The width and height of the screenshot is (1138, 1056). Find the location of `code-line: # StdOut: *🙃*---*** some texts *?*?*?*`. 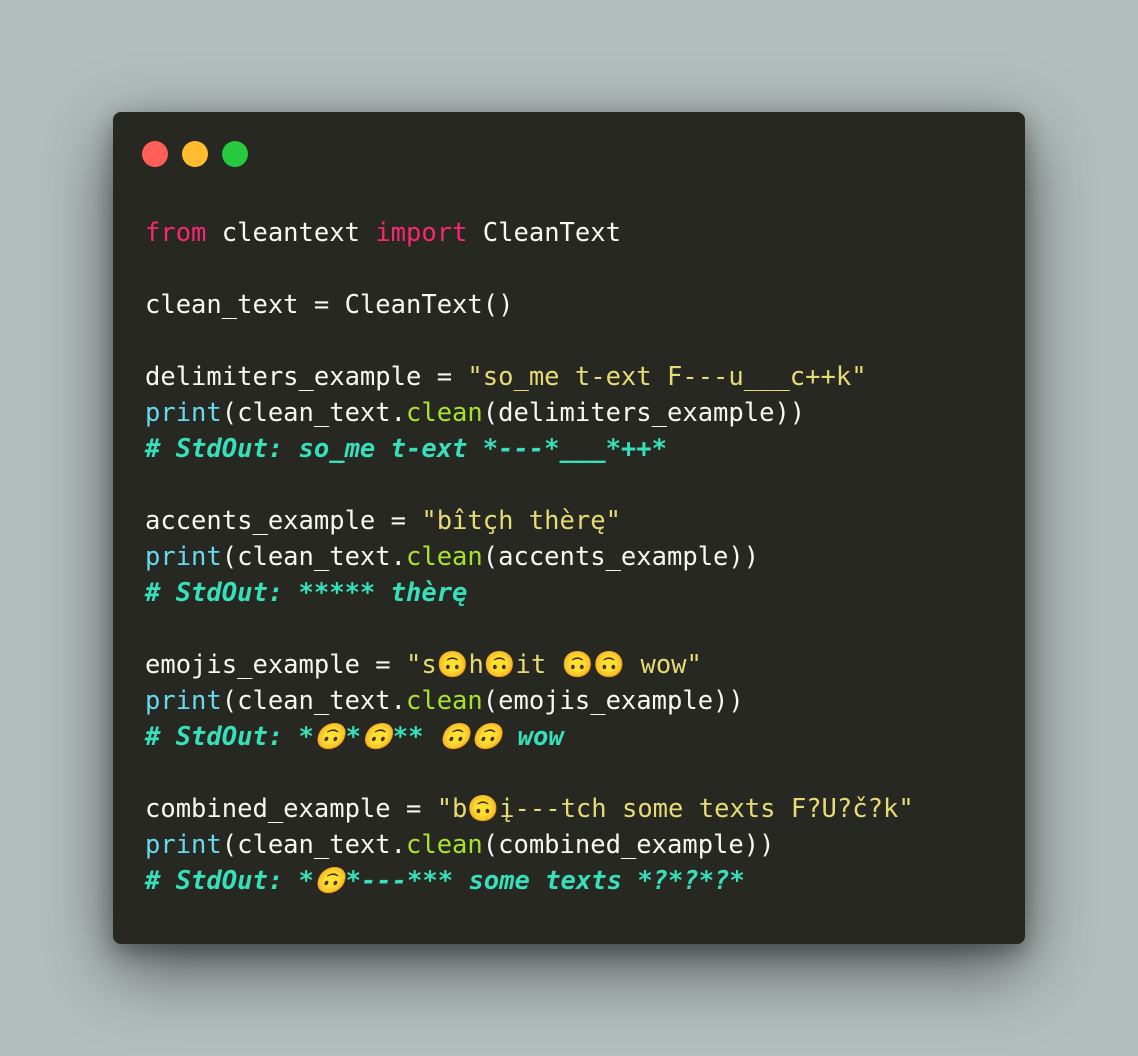

code-line: # StdOut: *🙃*---*** some texts *?*?*?* is located at coordinates (529, 881).